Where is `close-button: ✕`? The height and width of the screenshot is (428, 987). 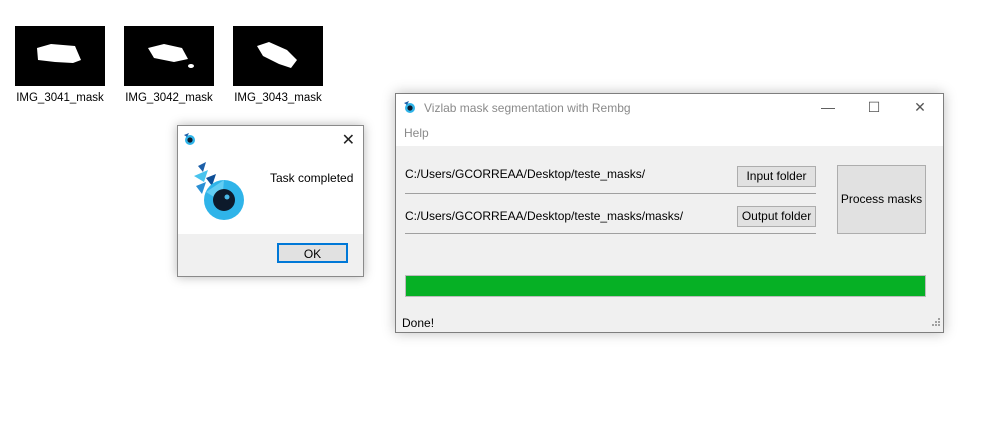 close-button: ✕ is located at coordinates (920, 108).